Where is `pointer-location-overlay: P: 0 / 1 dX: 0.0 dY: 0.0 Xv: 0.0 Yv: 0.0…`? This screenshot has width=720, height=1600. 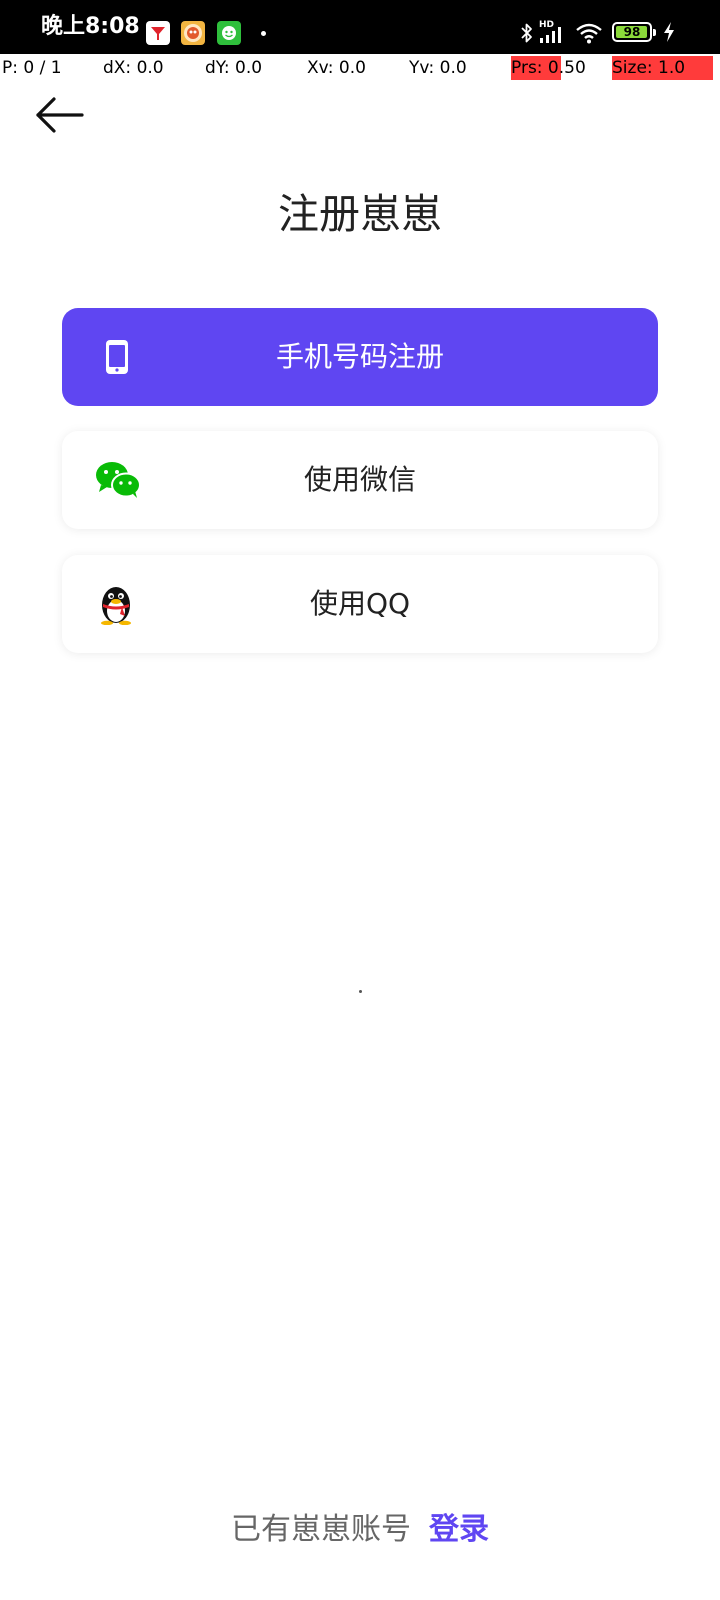 pointer-location-overlay: P: 0 / 1 dX: 0.0 dY: 0.0 Xv: 0.0 Yv: 0.0… is located at coordinates (360, 68).